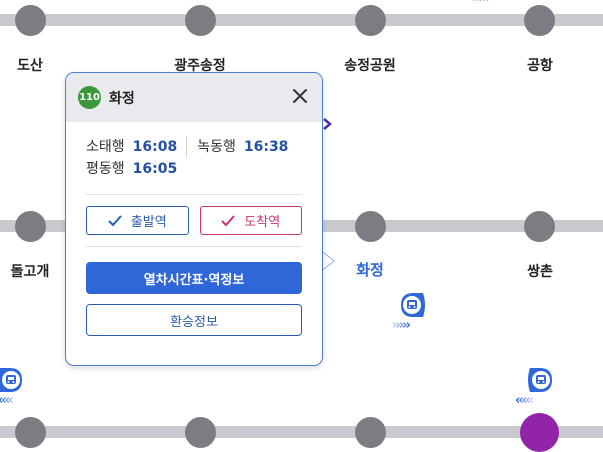 This screenshot has height=452, width=603. I want to click on station-label-dosan: 도산, so click(30, 65).